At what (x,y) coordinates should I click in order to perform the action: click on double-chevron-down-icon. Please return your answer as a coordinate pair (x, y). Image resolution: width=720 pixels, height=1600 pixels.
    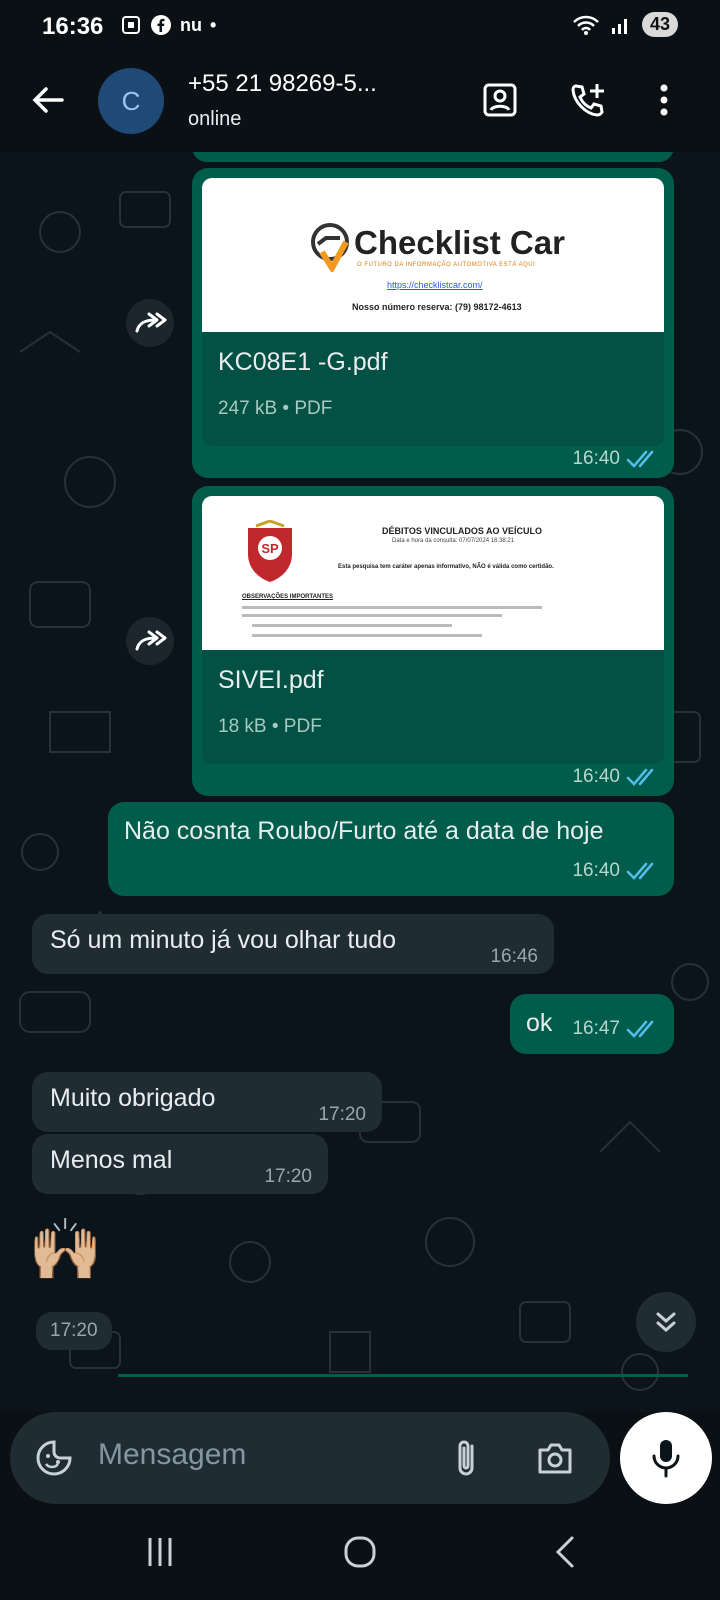
    Looking at the image, I should click on (666, 1322).